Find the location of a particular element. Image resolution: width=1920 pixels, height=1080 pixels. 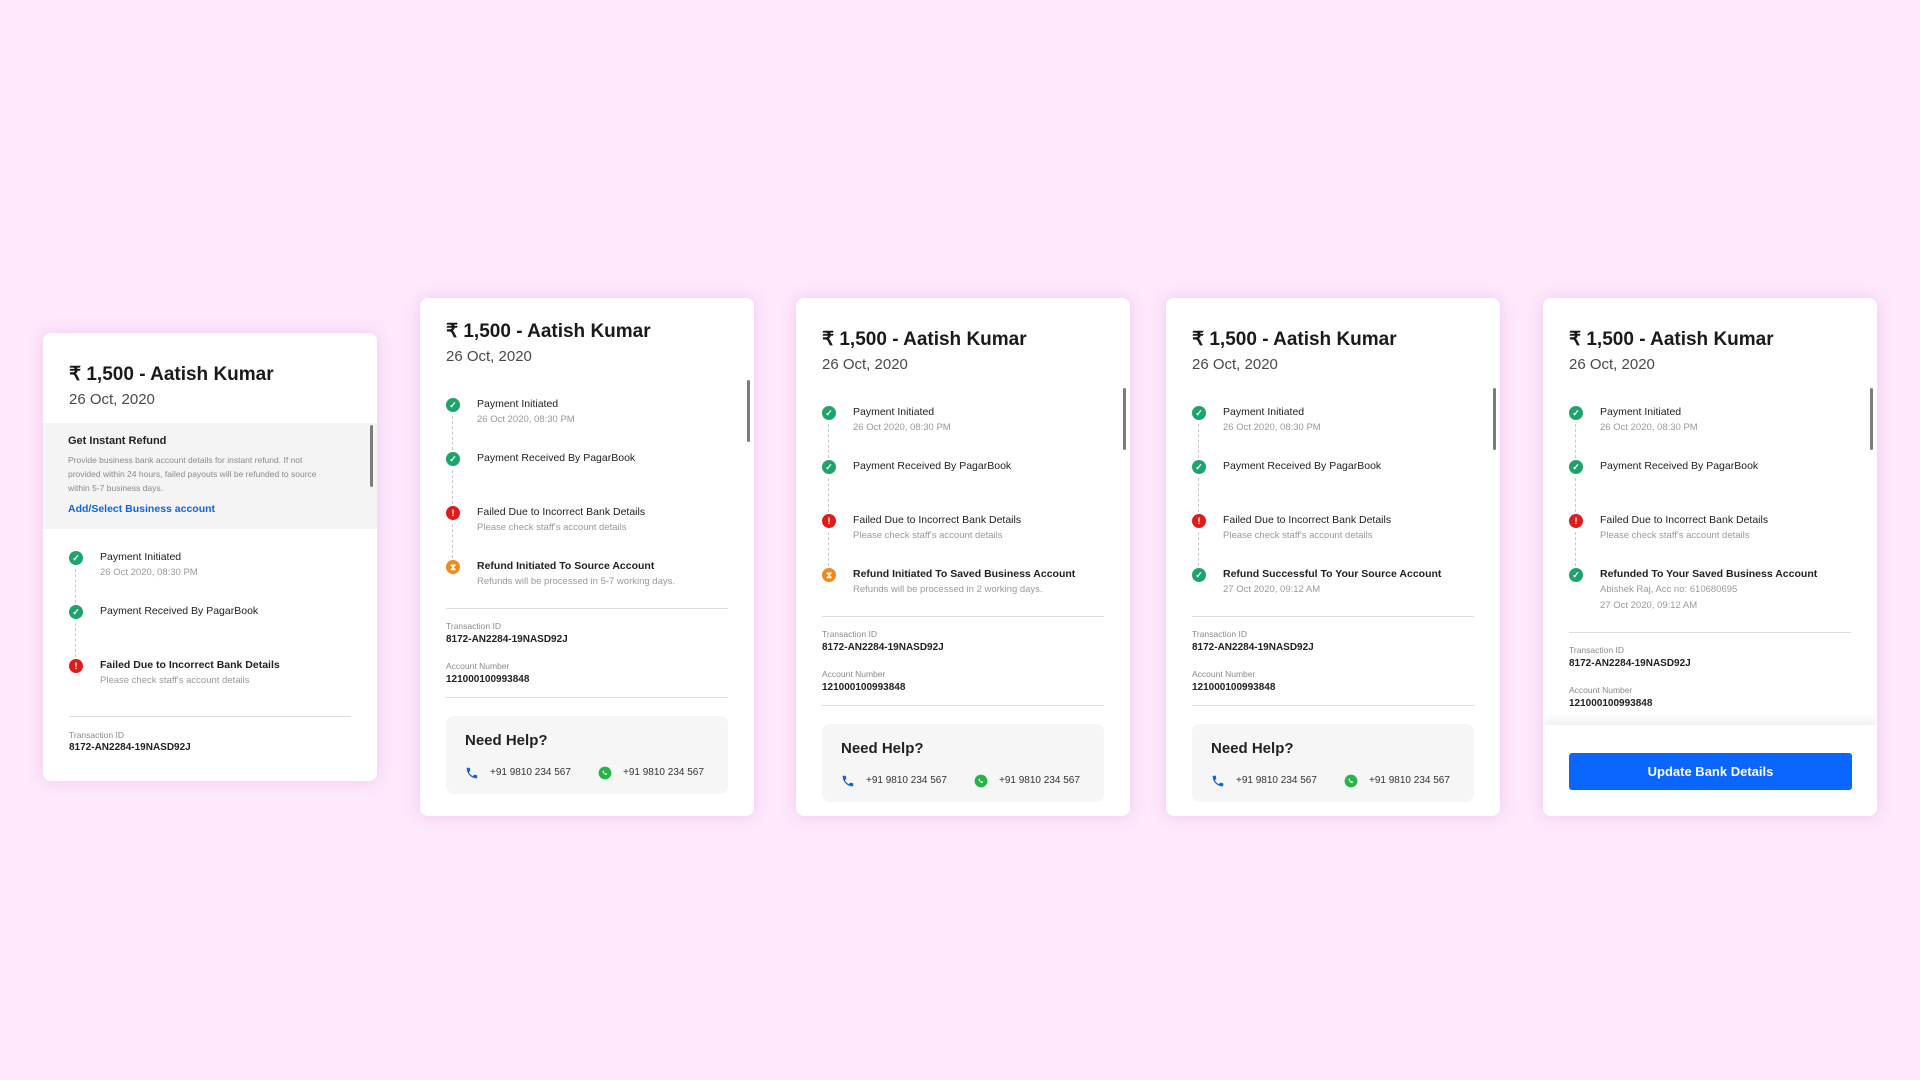

step-subtitle: 27 Oct 2020, 09:12 AM is located at coordinates (1272, 589).